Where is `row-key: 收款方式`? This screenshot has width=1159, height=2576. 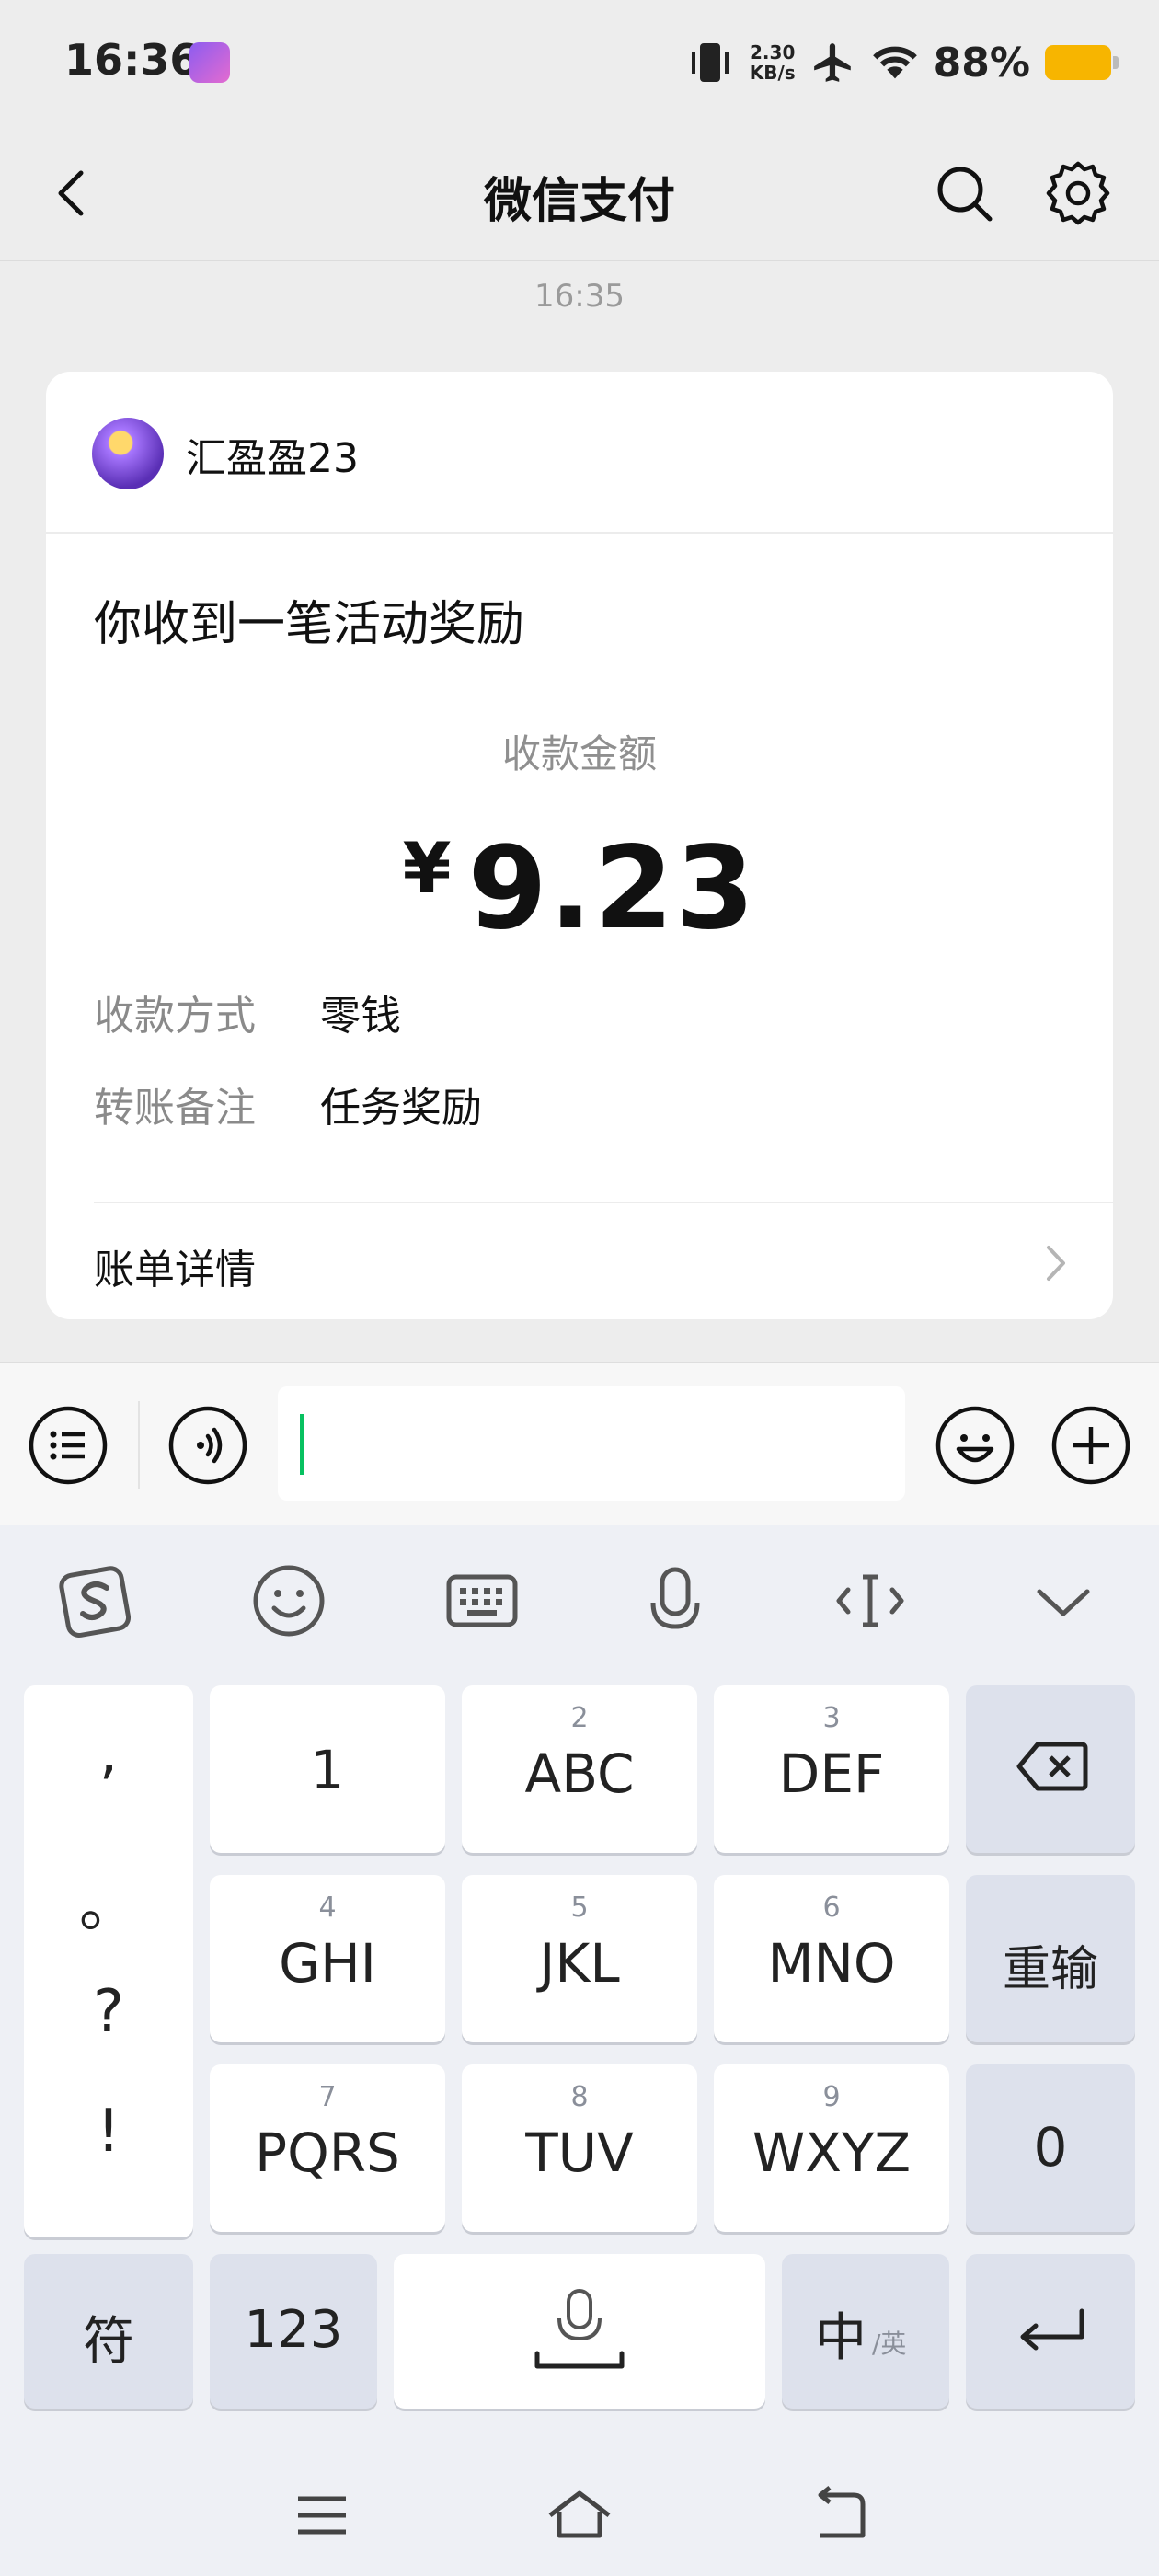 row-key: 收款方式 is located at coordinates (175, 1016).